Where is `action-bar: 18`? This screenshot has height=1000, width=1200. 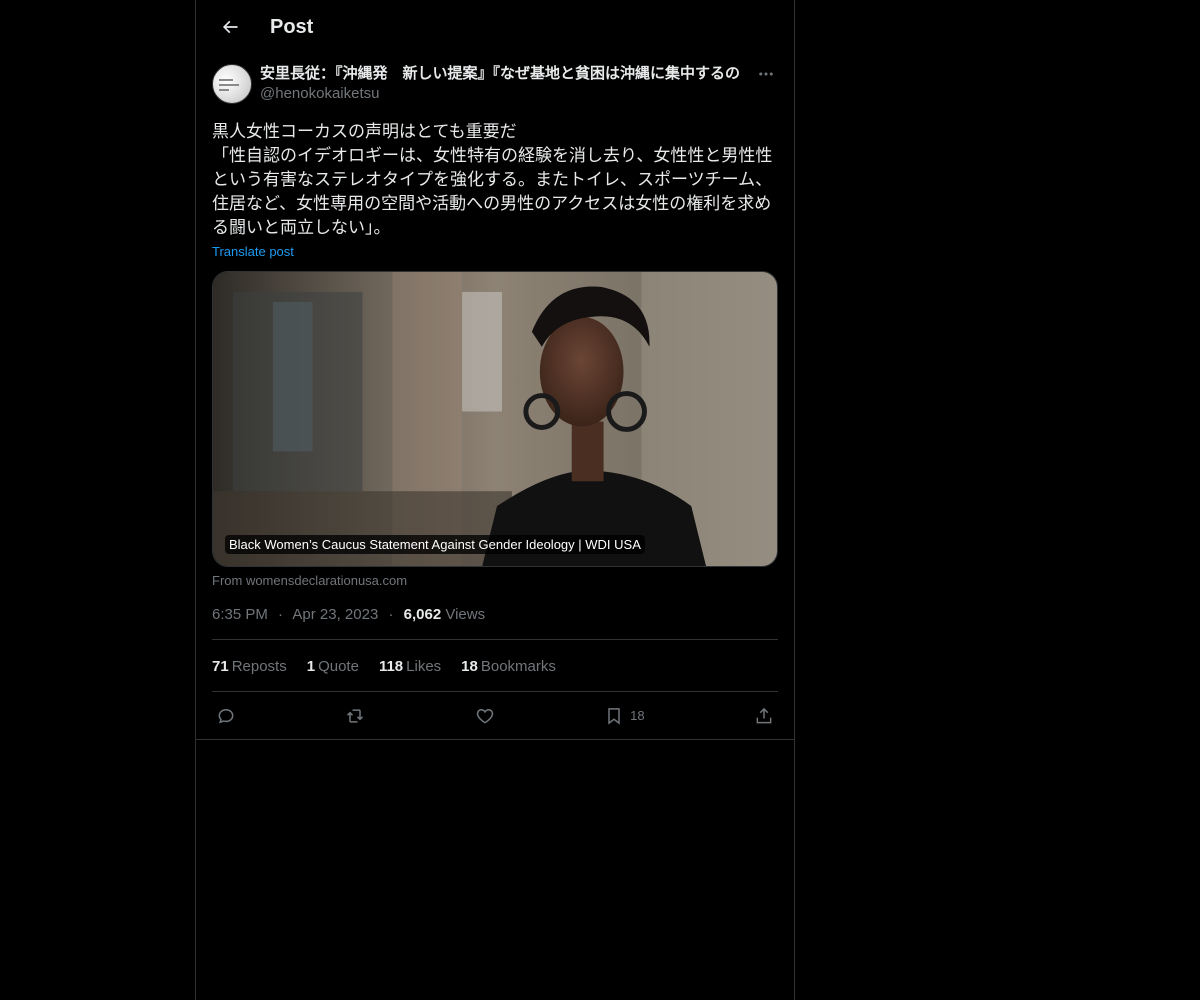 action-bar: 18 is located at coordinates (495, 716).